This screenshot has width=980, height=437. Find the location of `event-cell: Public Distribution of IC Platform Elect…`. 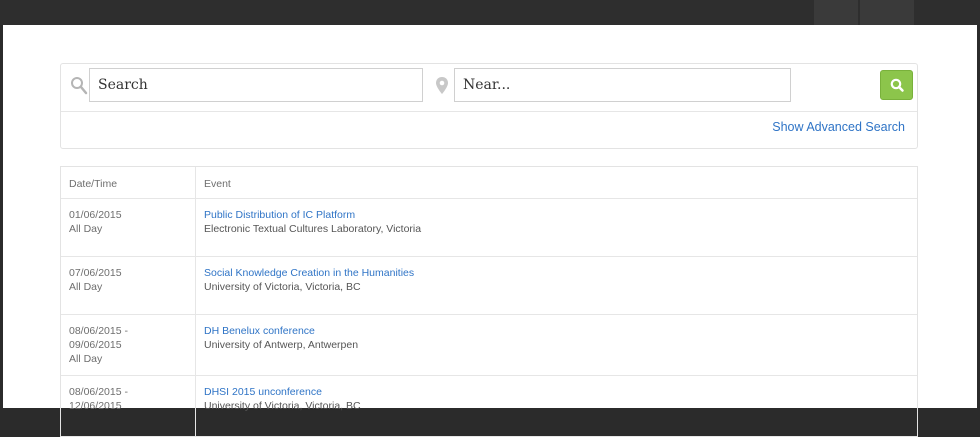

event-cell: Public Distribution of IC Platform Elect… is located at coordinates (308, 227).